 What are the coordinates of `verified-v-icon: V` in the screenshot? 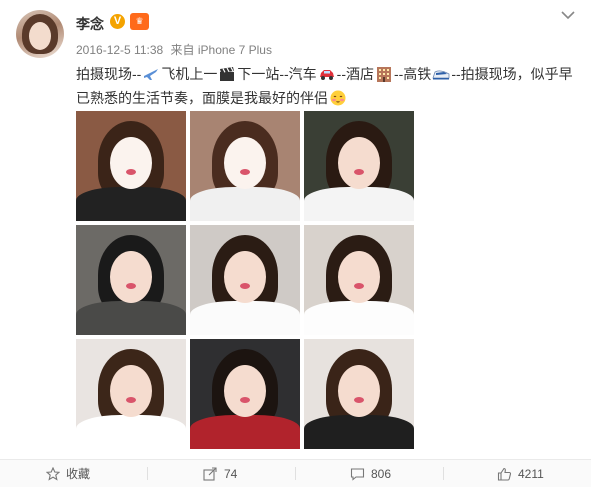 It's located at (117, 21).